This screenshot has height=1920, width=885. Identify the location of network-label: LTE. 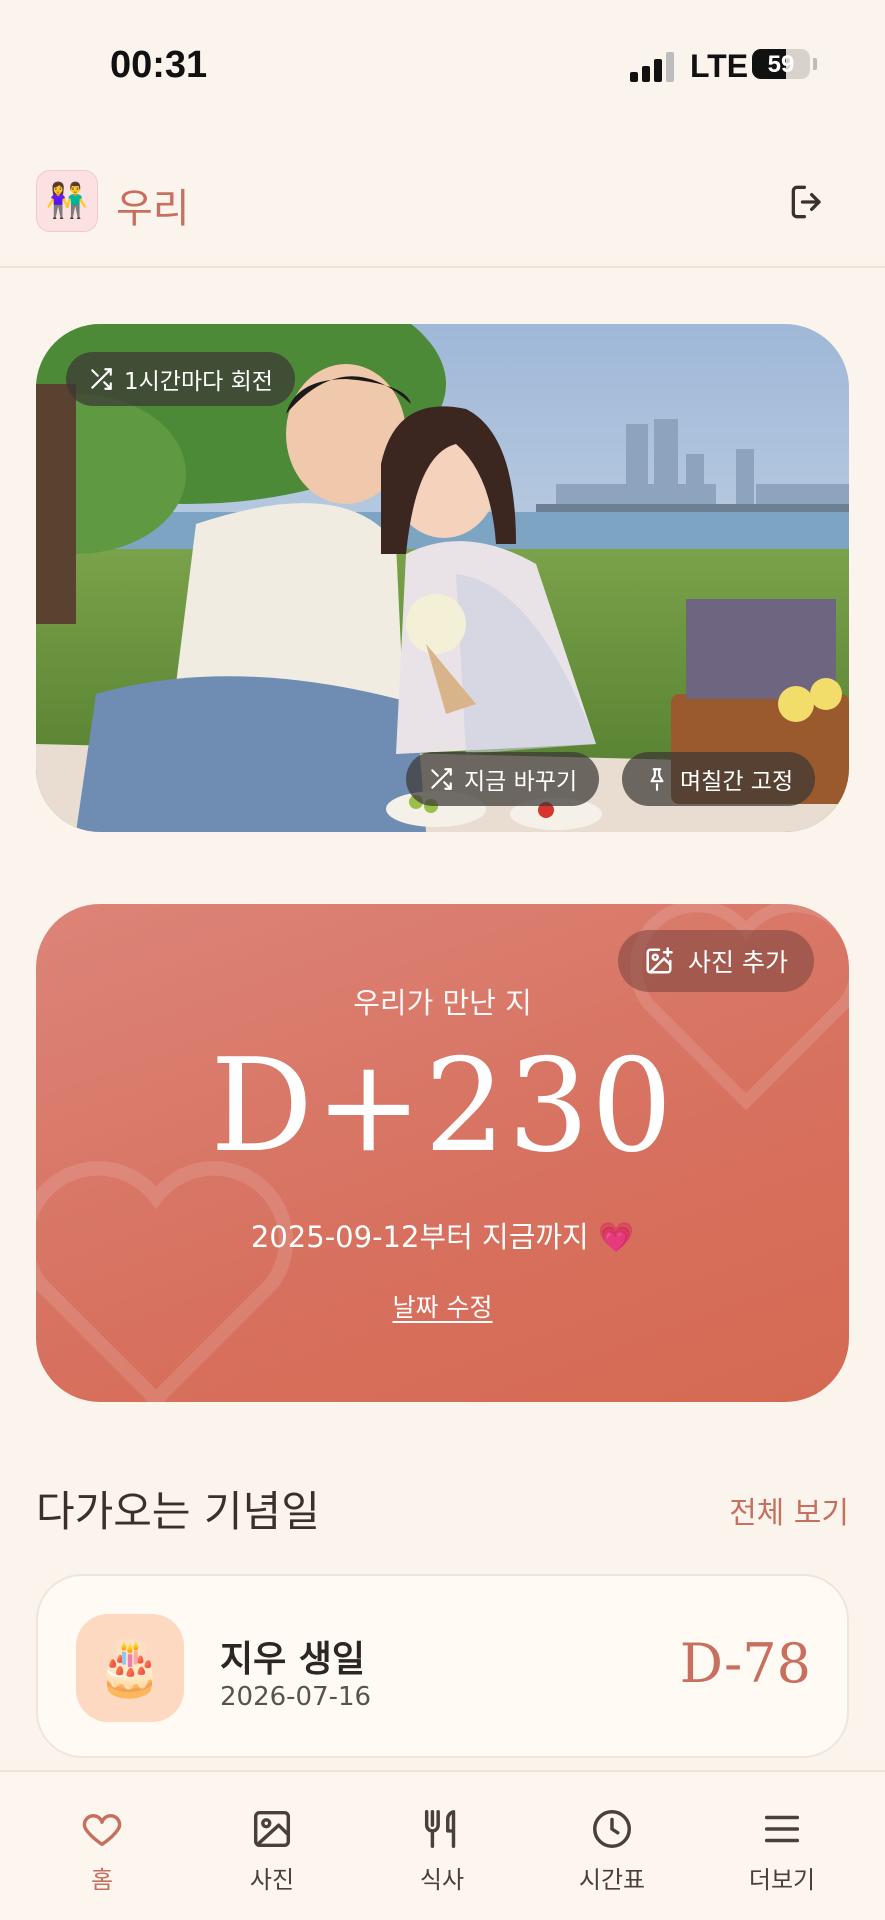
(719, 66).